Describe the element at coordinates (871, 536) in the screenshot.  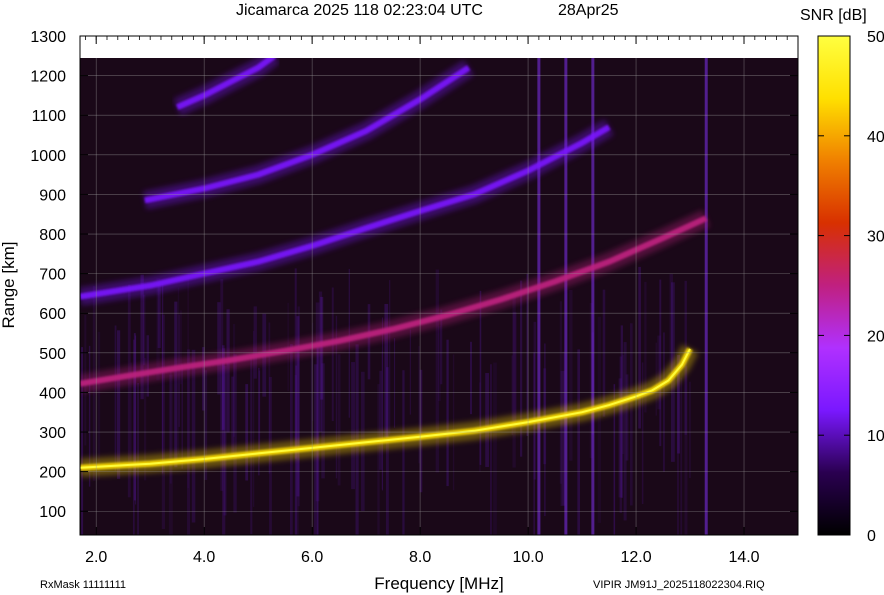
I see `colorbar-tick-label: 0` at that location.